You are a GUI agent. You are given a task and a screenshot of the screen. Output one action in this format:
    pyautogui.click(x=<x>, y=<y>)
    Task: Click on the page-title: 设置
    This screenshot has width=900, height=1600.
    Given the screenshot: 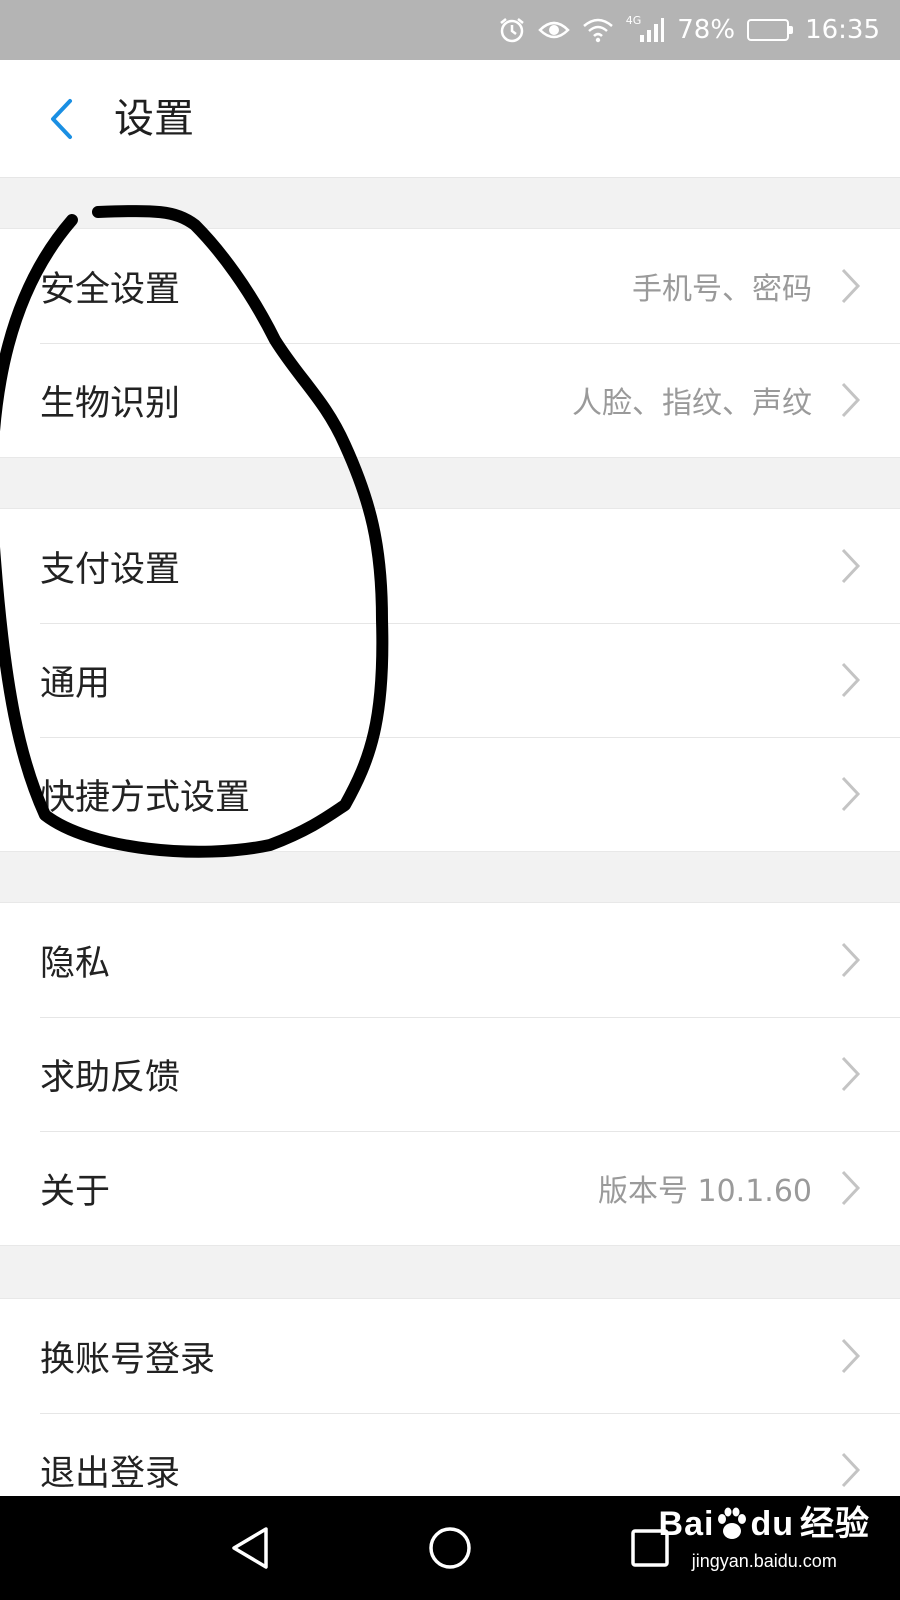 What is the action you would take?
    pyautogui.click(x=154, y=119)
    